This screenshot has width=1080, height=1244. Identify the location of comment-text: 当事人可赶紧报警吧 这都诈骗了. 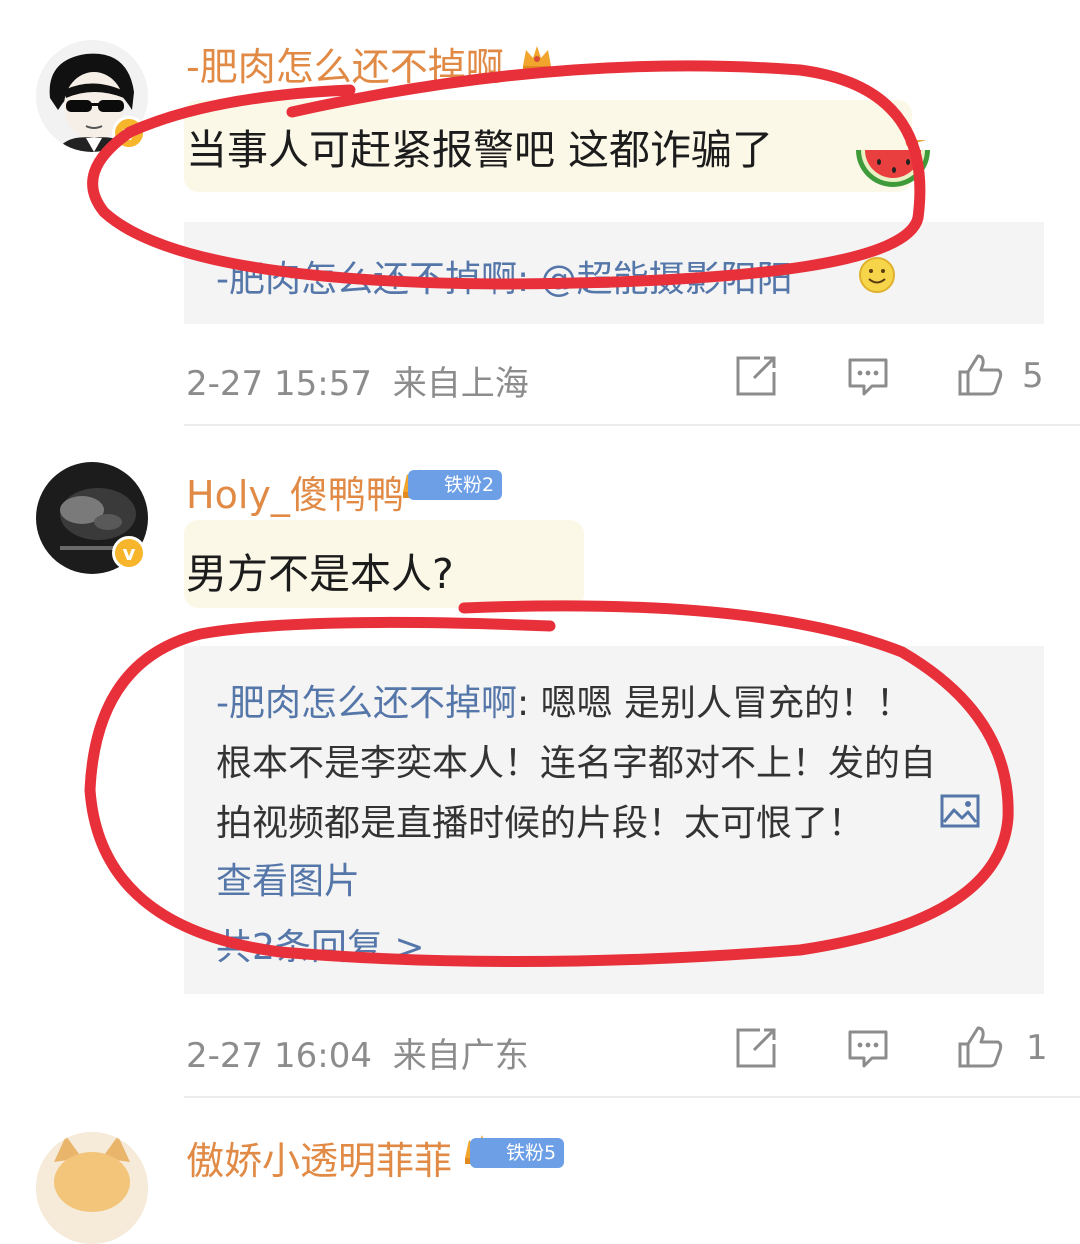
(480, 150).